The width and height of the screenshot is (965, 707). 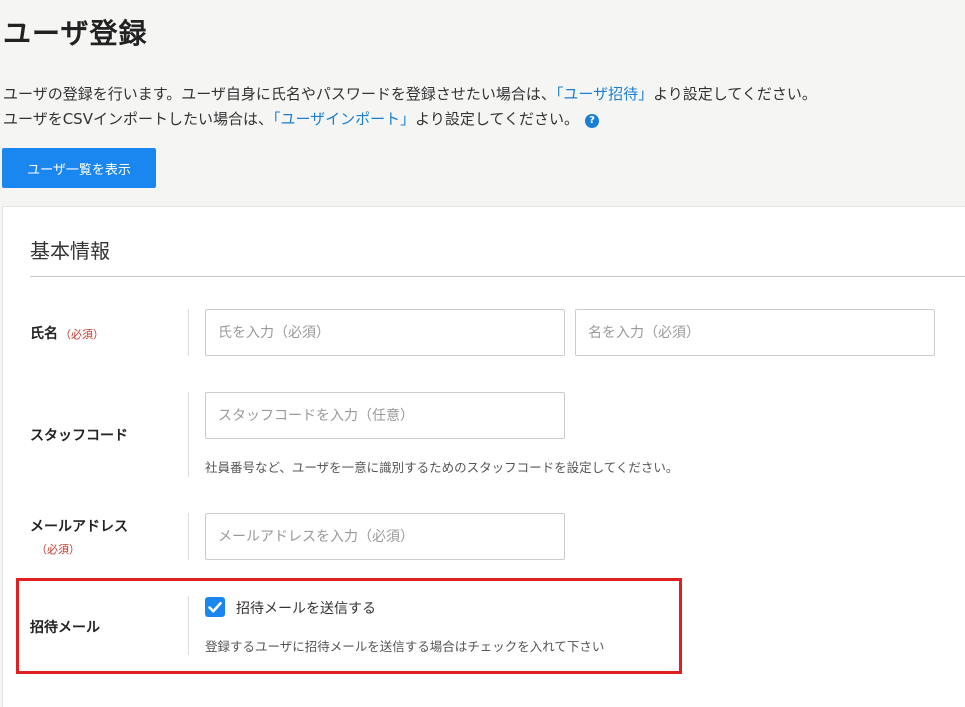 I want to click on email-required-mark: （必須）, so click(x=58, y=549).